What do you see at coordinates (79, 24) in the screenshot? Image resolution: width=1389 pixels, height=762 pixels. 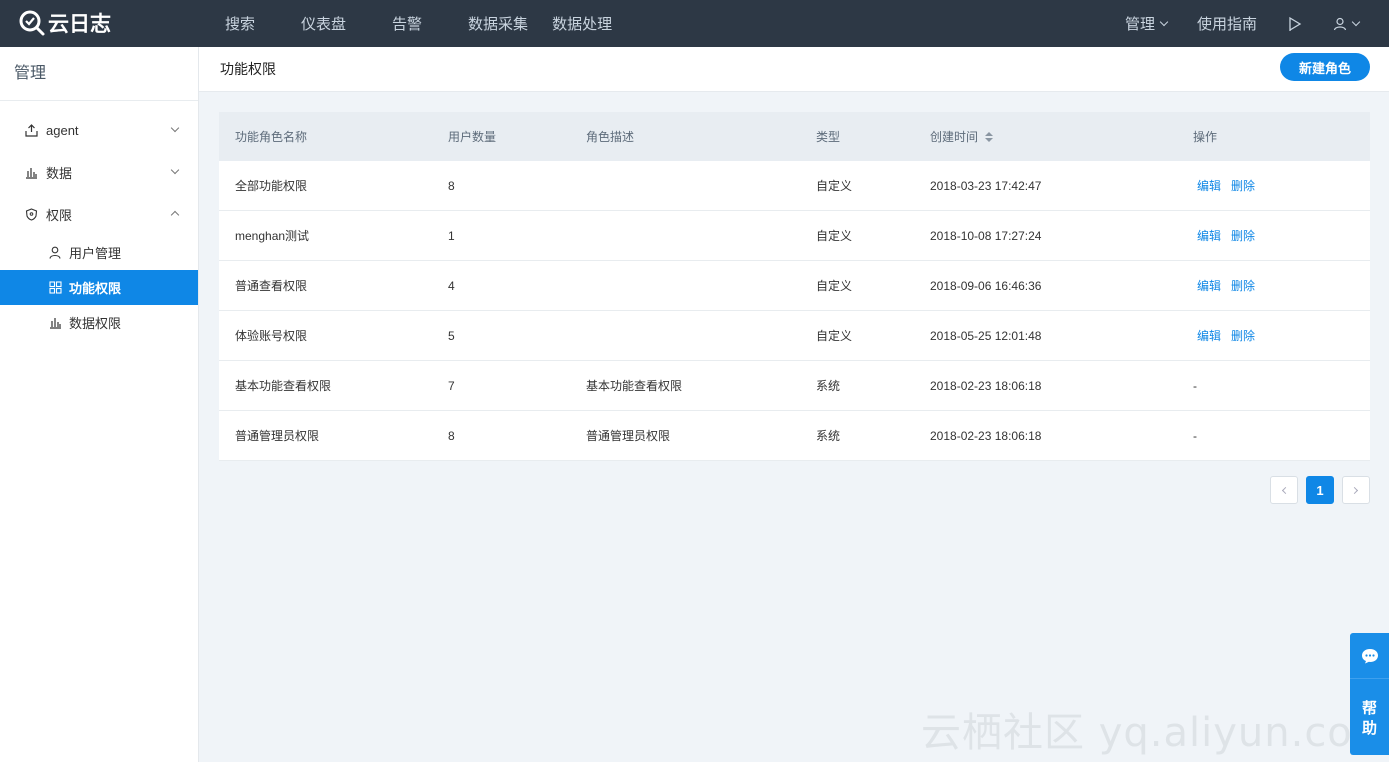 I see `logo-text: 云日志` at bounding box center [79, 24].